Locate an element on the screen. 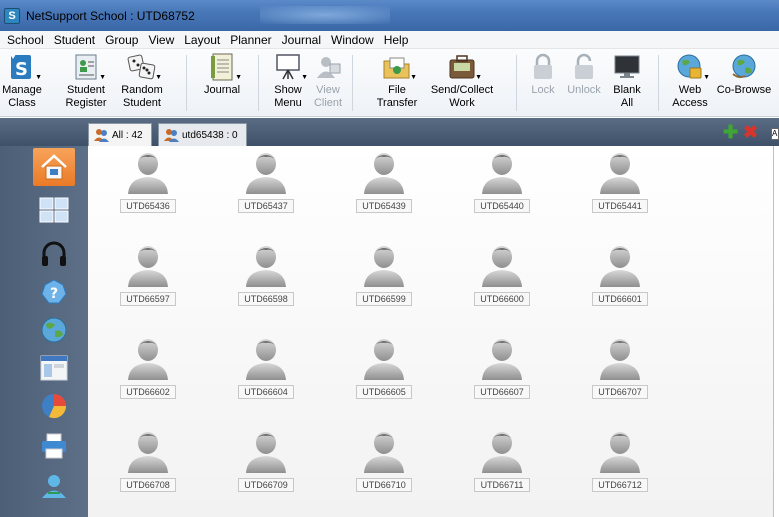 The height and width of the screenshot is (517, 779). manage-class-label: Manage Class is located at coordinates (22, 96).